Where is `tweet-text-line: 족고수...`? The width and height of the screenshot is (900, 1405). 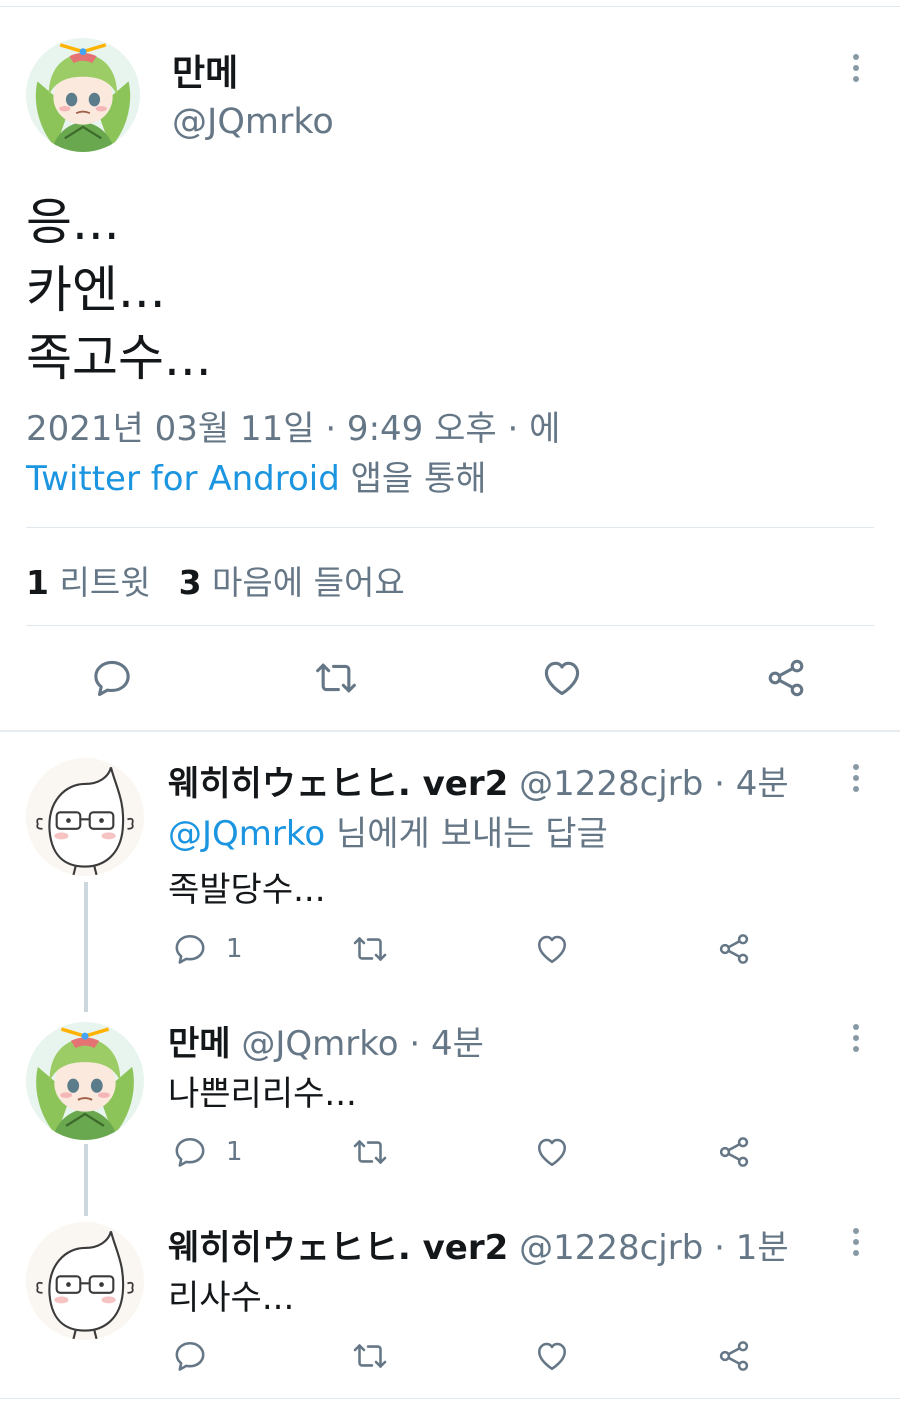 tweet-text-line: 족고수... is located at coordinates (119, 358).